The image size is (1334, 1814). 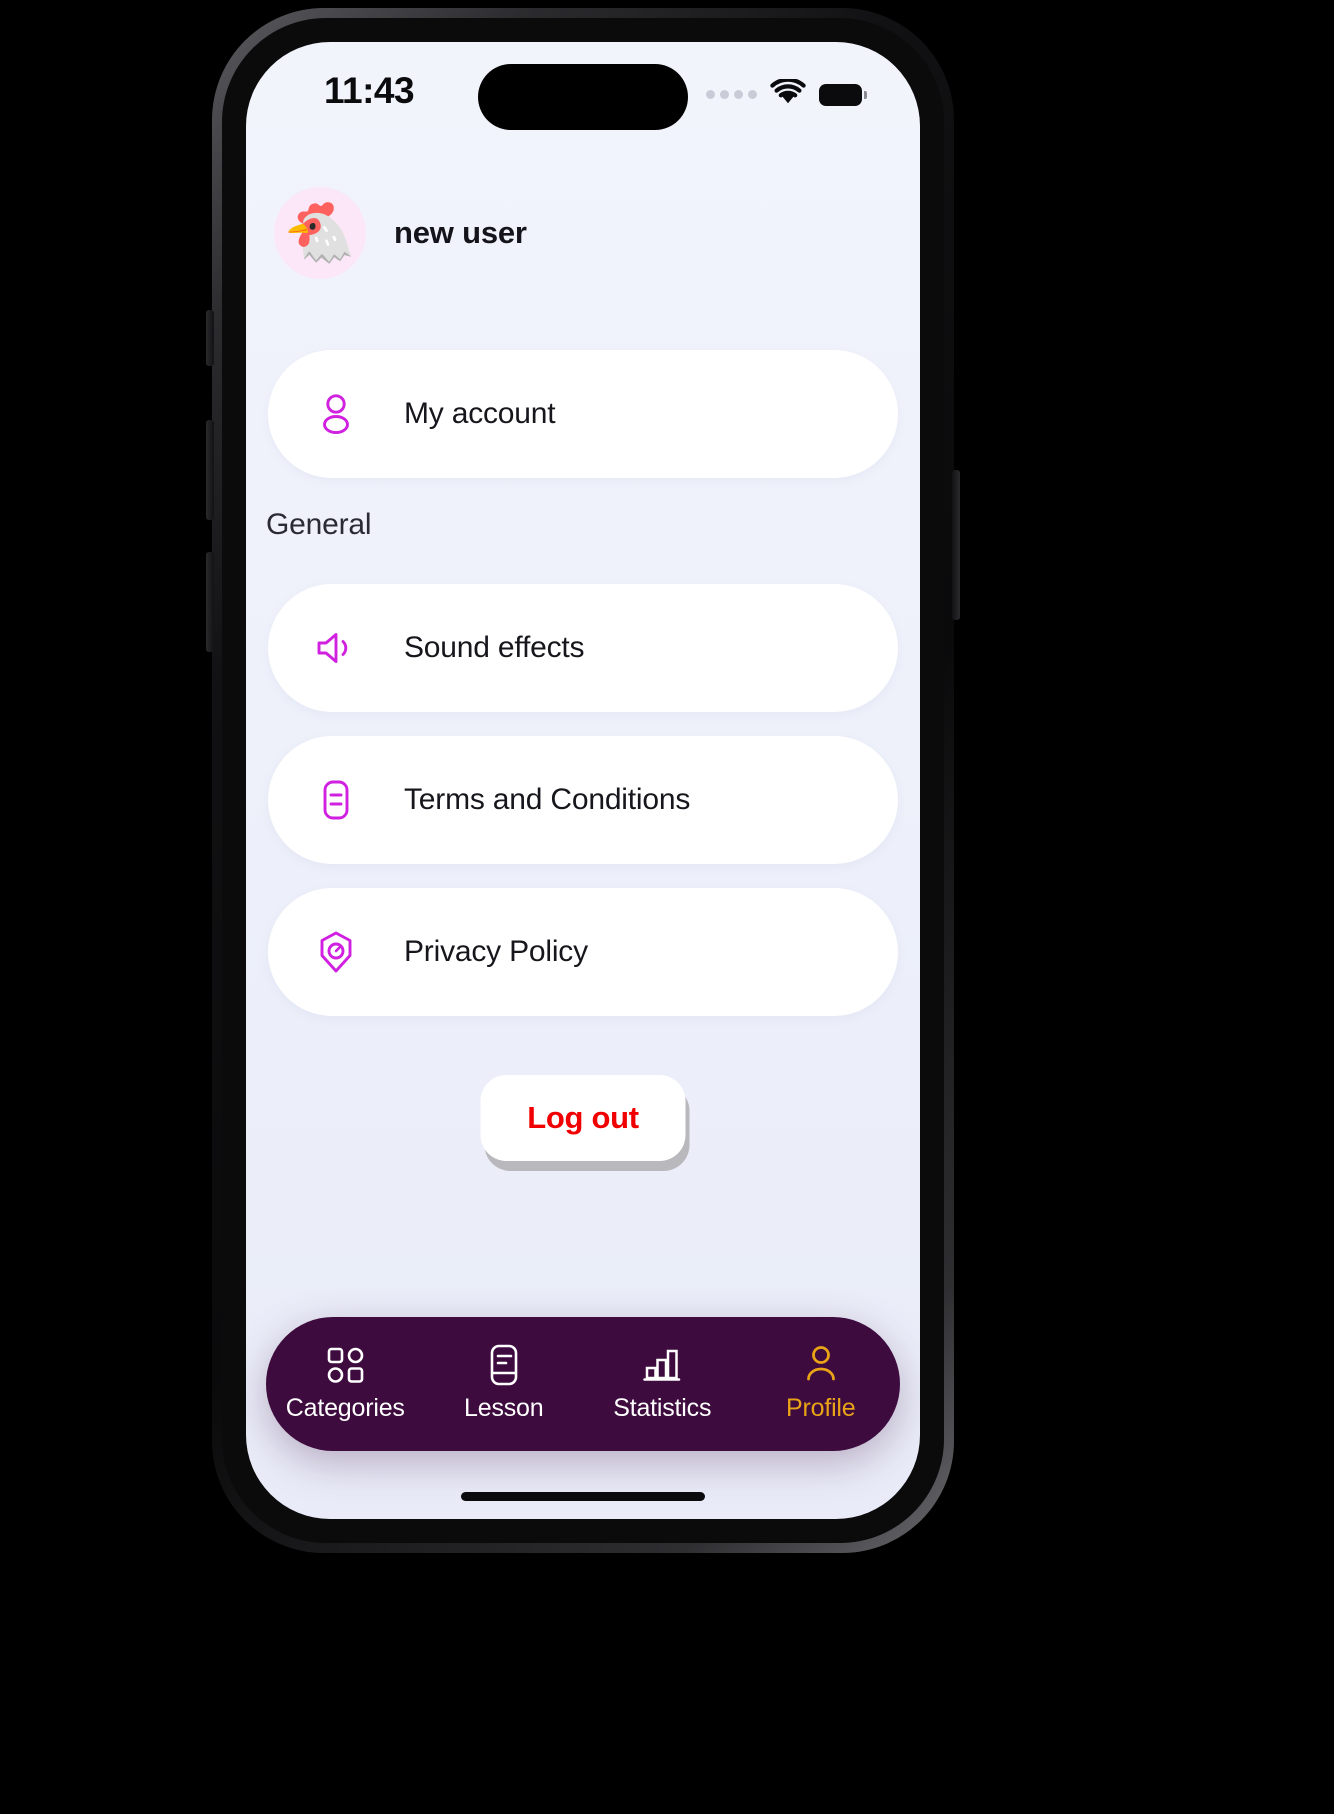 What do you see at coordinates (460, 232) in the screenshot?
I see `page-title: new user` at bounding box center [460, 232].